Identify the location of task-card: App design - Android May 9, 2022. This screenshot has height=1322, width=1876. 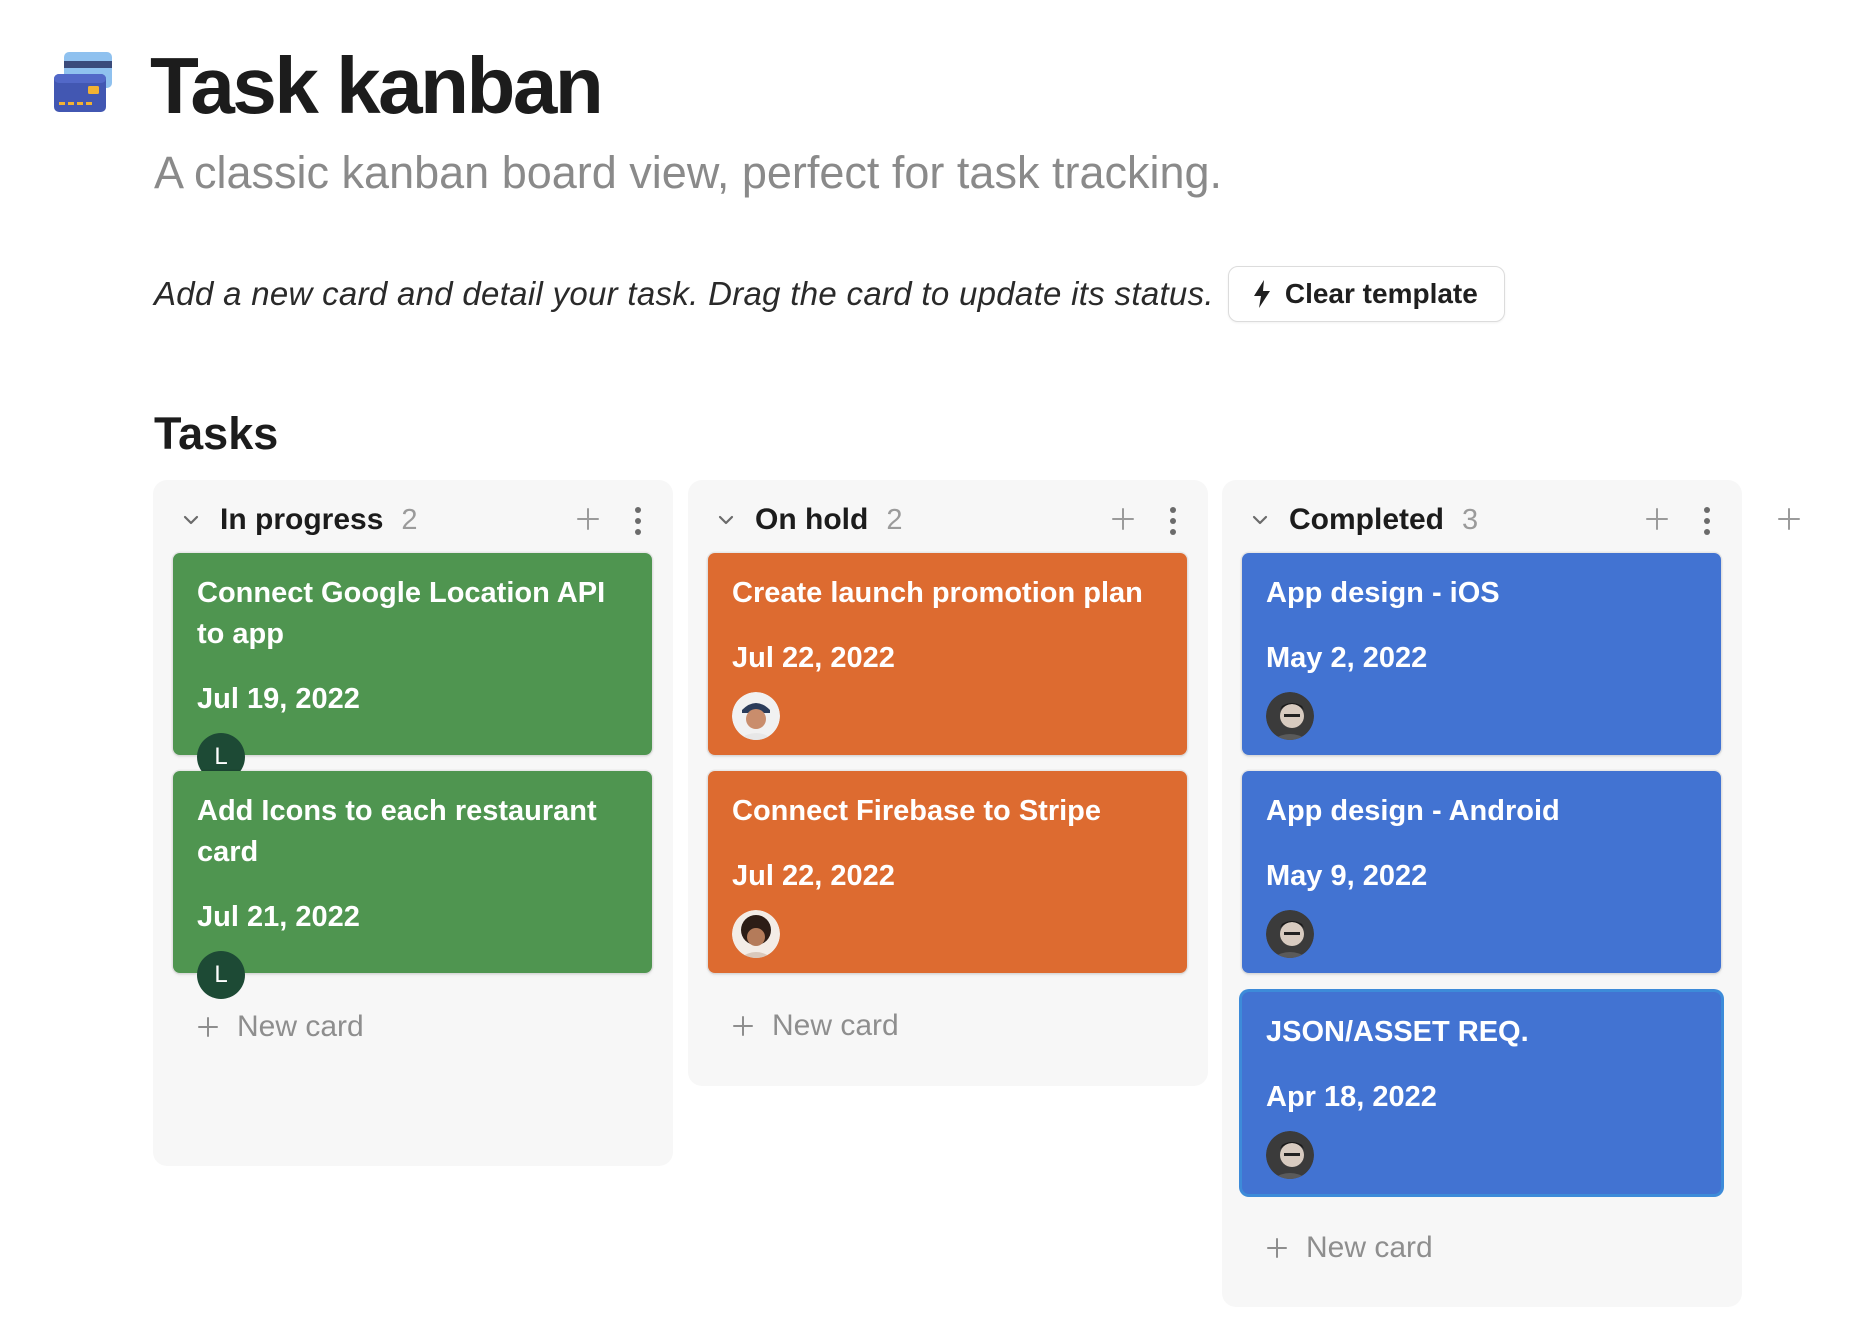
(1481, 872).